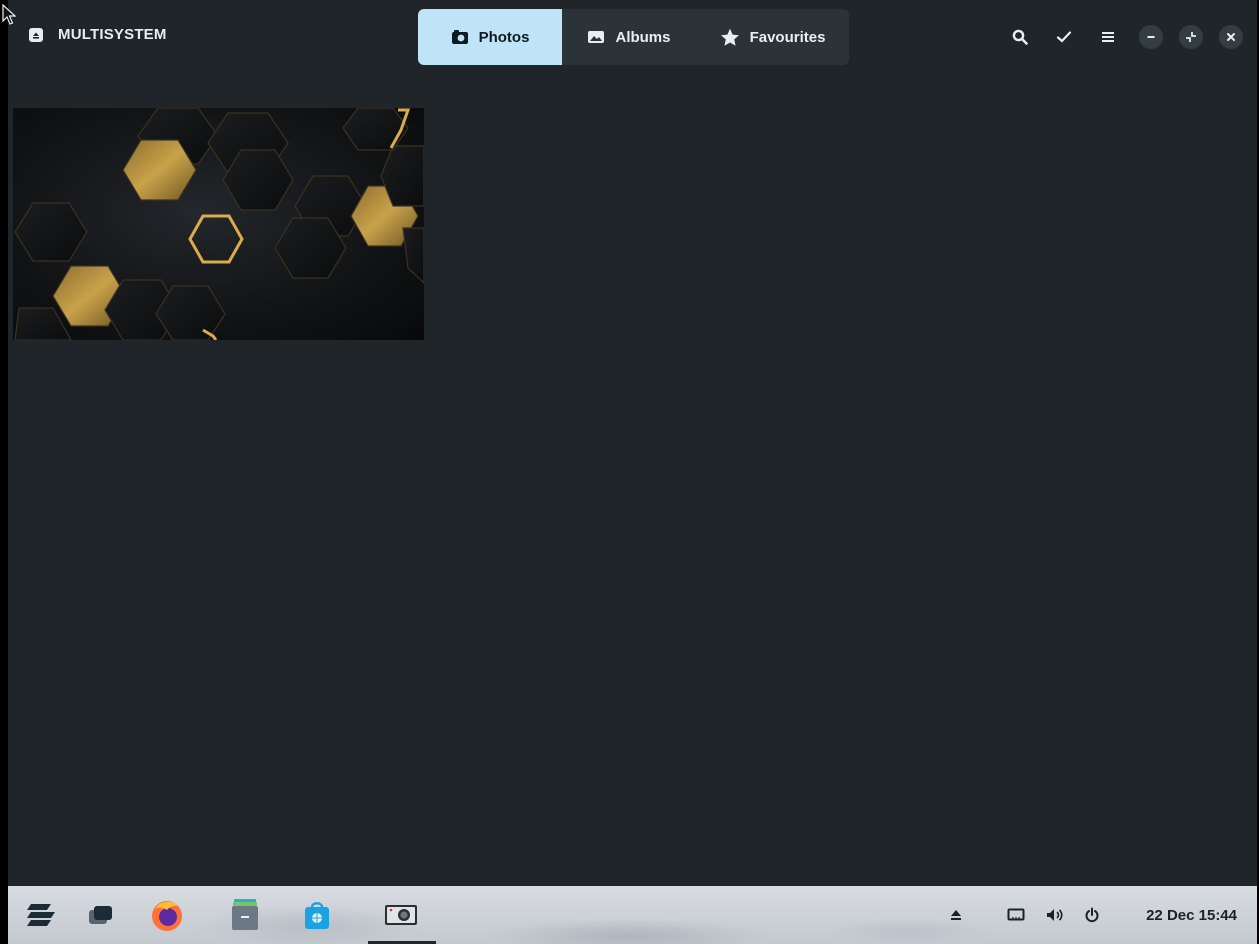 The width and height of the screenshot is (1259, 944). I want to click on software-store-icon, so click(317, 915).